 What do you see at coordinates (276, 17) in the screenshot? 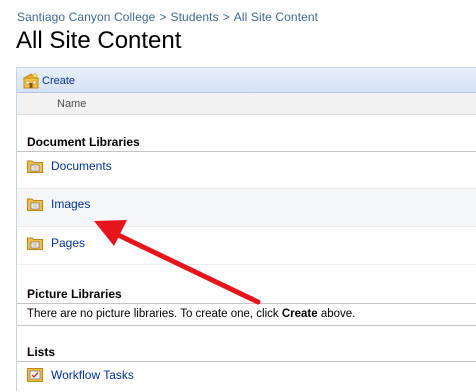
I see `breadcrumb-current: All Site Content` at bounding box center [276, 17].